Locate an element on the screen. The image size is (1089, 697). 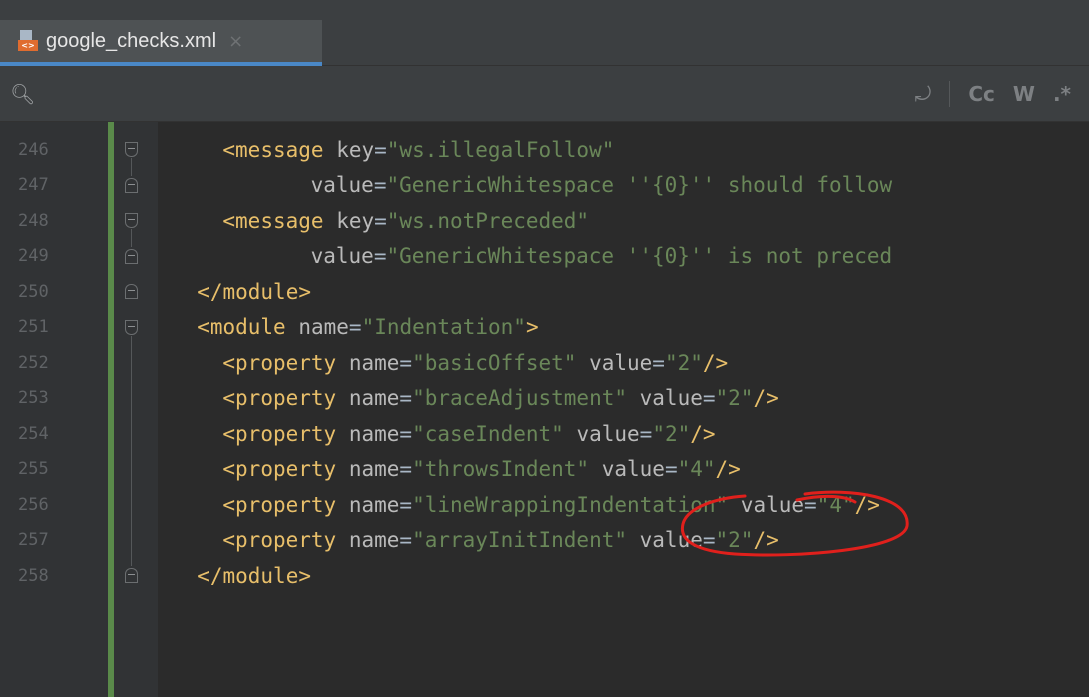
code-text: </module> is located at coordinates (254, 292).